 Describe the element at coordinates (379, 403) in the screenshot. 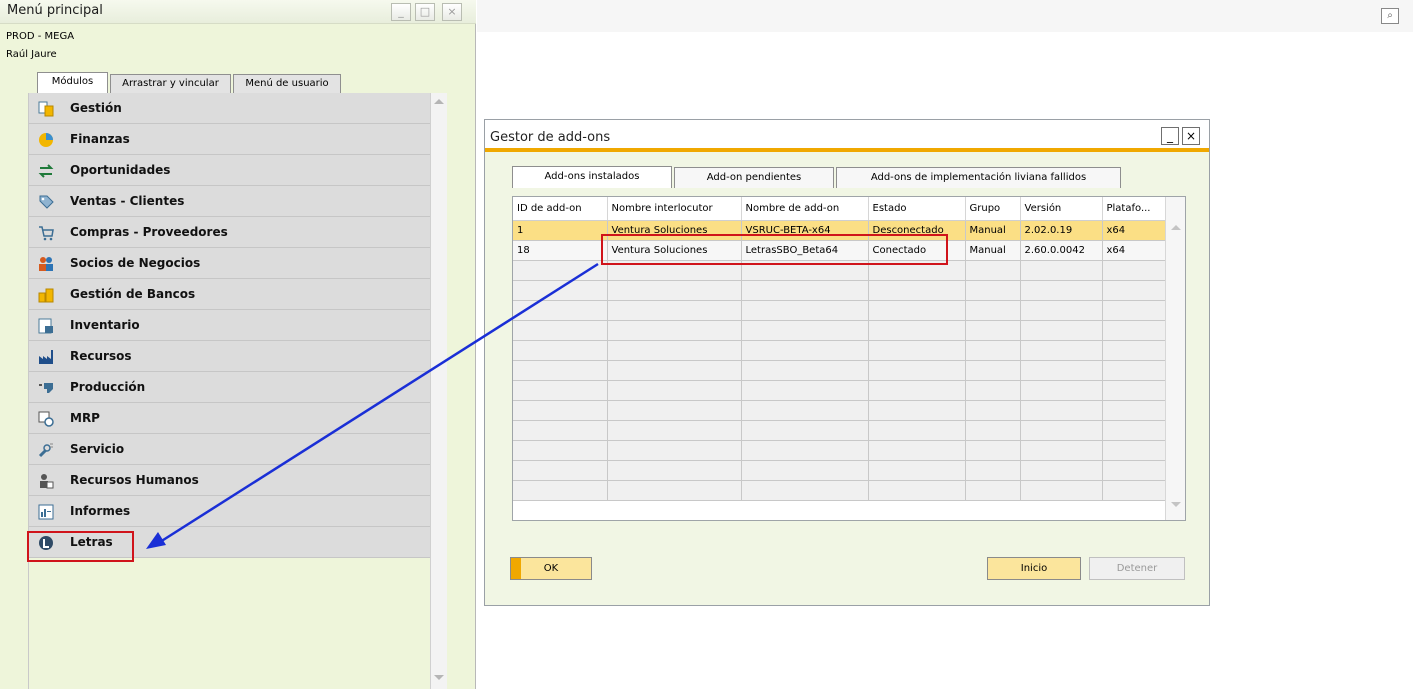

I see `annotation-arrow-line` at that location.